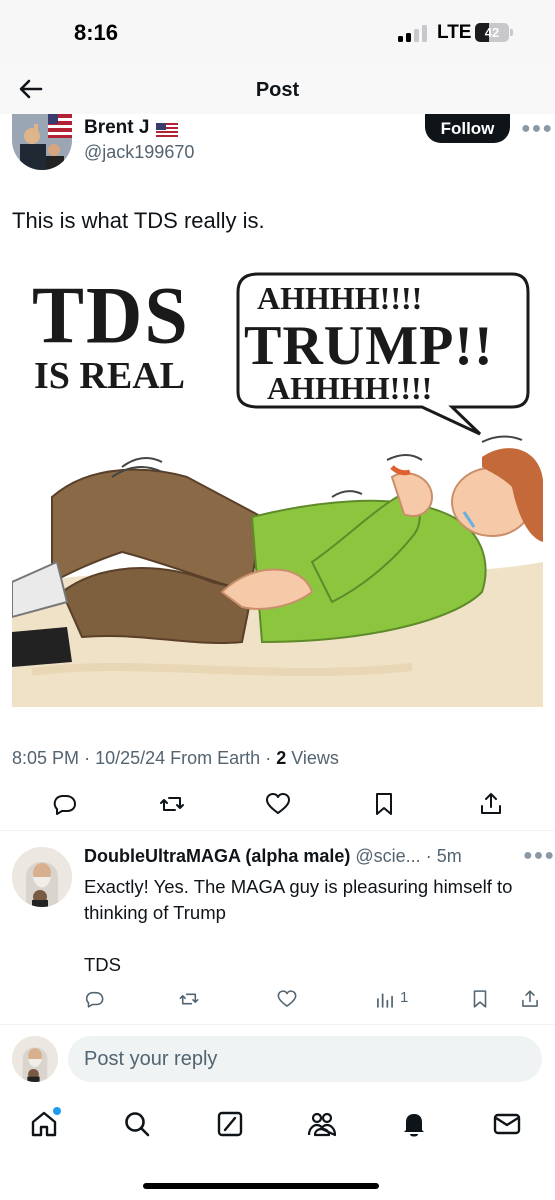 This screenshot has height=1200, width=555. I want to click on us-flag-icon, so click(167, 129).